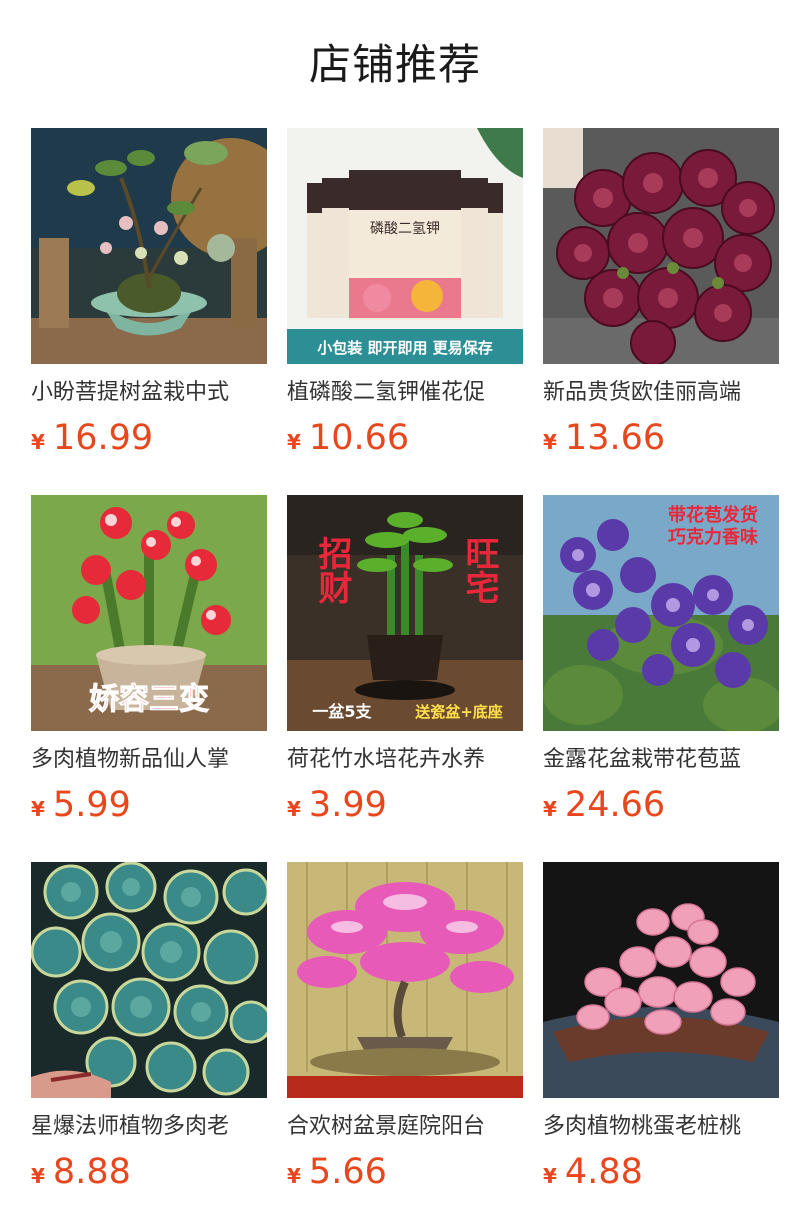 Image resolution: width=790 pixels, height=1230 pixels. I want to click on product-name: 多肉植物桃蛋老桩桃, so click(661, 1127).